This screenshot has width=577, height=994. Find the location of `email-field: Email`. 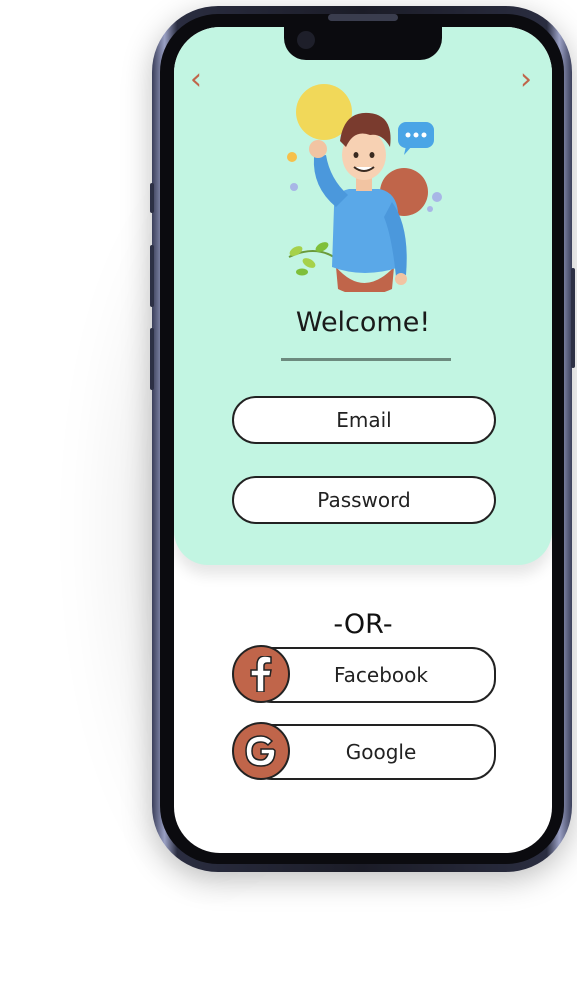

email-field: Email is located at coordinates (364, 420).